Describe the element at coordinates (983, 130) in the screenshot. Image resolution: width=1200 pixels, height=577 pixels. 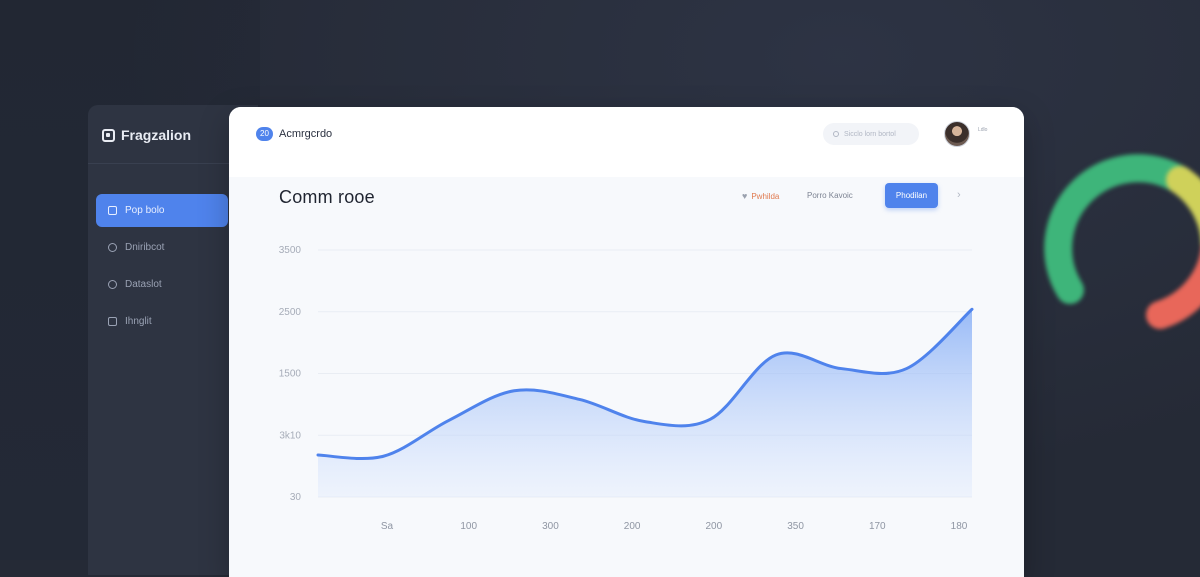
I see `avatar-label: Ldlo` at that location.